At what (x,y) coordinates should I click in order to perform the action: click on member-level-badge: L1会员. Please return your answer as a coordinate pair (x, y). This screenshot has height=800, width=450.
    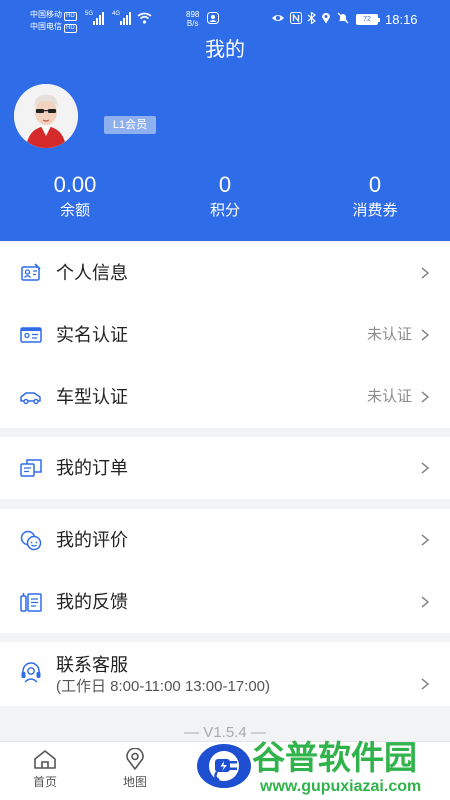
    Looking at the image, I should click on (130, 125).